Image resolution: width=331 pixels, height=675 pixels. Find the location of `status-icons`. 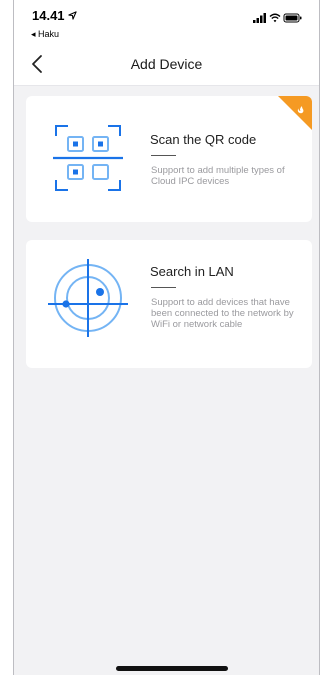

status-icons is located at coordinates (277, 18).